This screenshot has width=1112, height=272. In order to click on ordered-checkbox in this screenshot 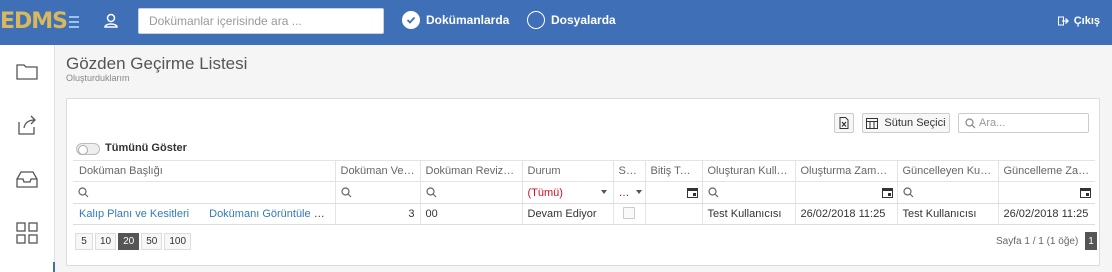, I will do `click(629, 212)`.